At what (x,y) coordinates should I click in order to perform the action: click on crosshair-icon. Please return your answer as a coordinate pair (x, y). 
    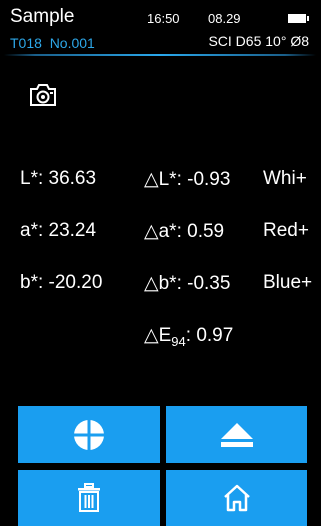
    Looking at the image, I should click on (89, 434).